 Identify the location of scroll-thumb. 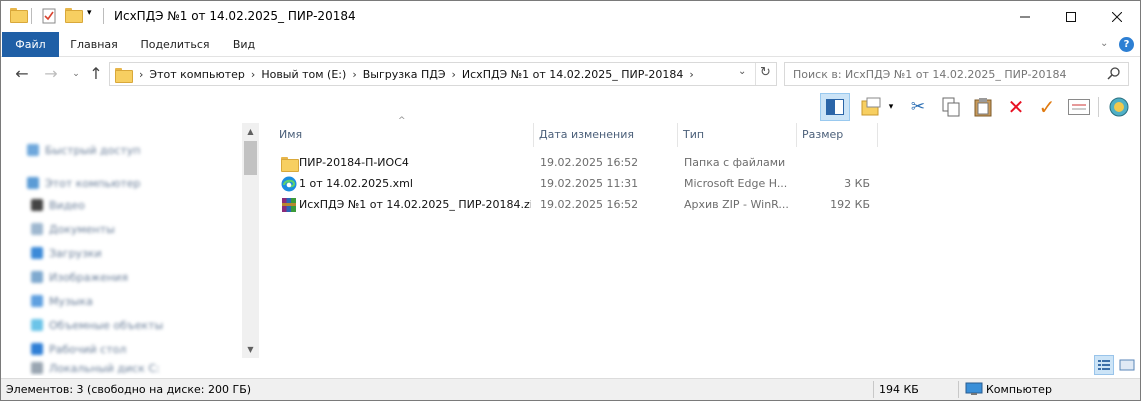
(250, 158).